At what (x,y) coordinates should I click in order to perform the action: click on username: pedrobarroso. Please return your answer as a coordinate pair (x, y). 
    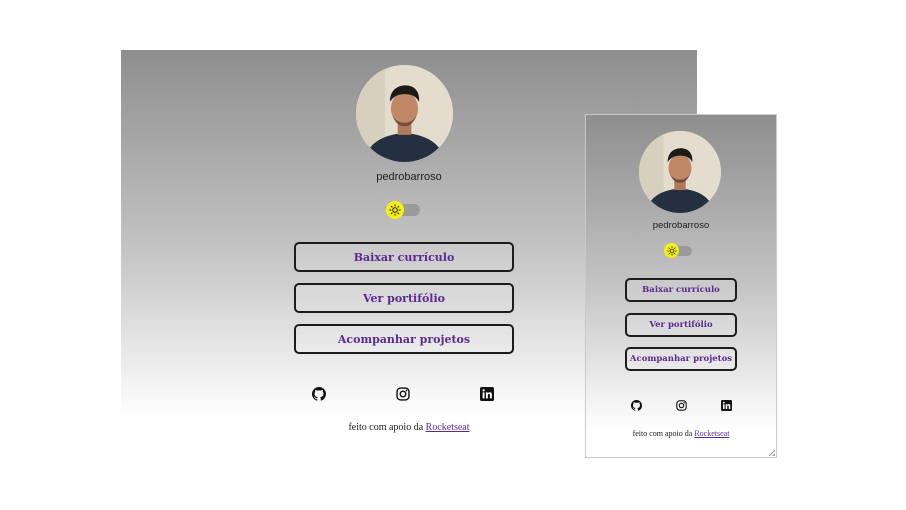
    Looking at the image, I should click on (681, 225).